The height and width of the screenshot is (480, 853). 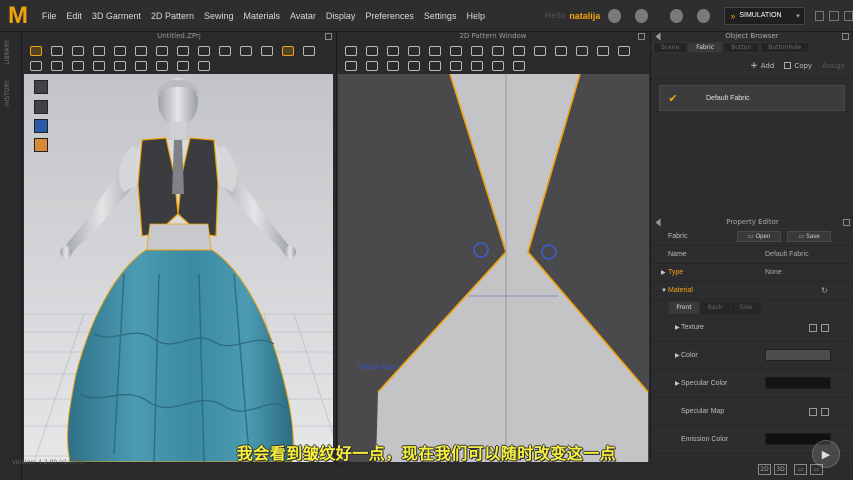 I want to click on fold-point-right, so click(x=549, y=252).